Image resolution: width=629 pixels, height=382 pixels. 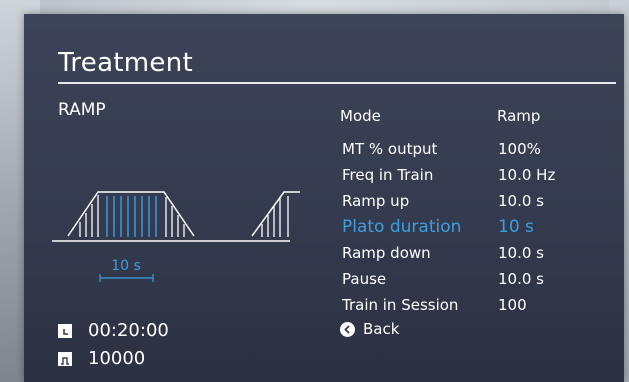 What do you see at coordinates (65, 358) in the screenshot?
I see `pulse-icon` at bounding box center [65, 358].